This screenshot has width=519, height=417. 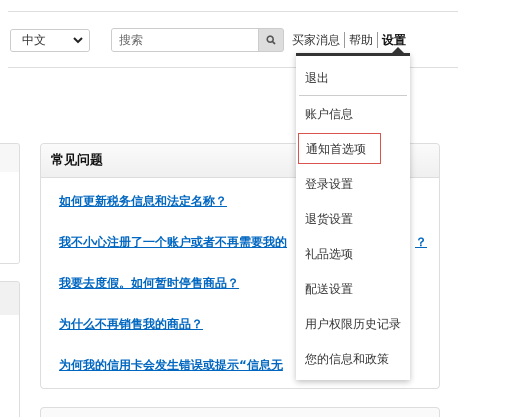 I want to click on search-field: 搜索, so click(x=185, y=40).